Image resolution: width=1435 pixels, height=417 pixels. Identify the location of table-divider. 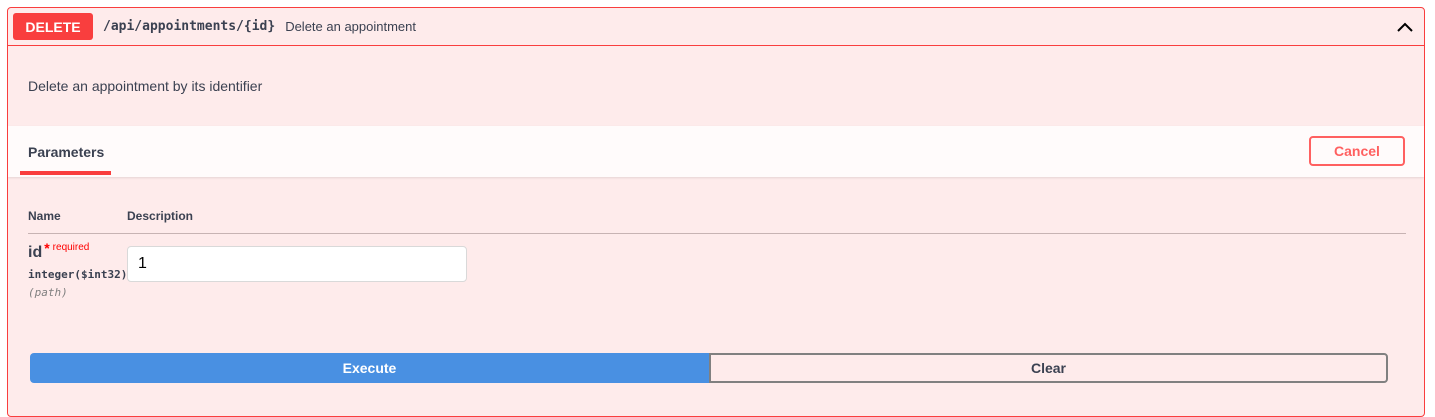
(717, 233).